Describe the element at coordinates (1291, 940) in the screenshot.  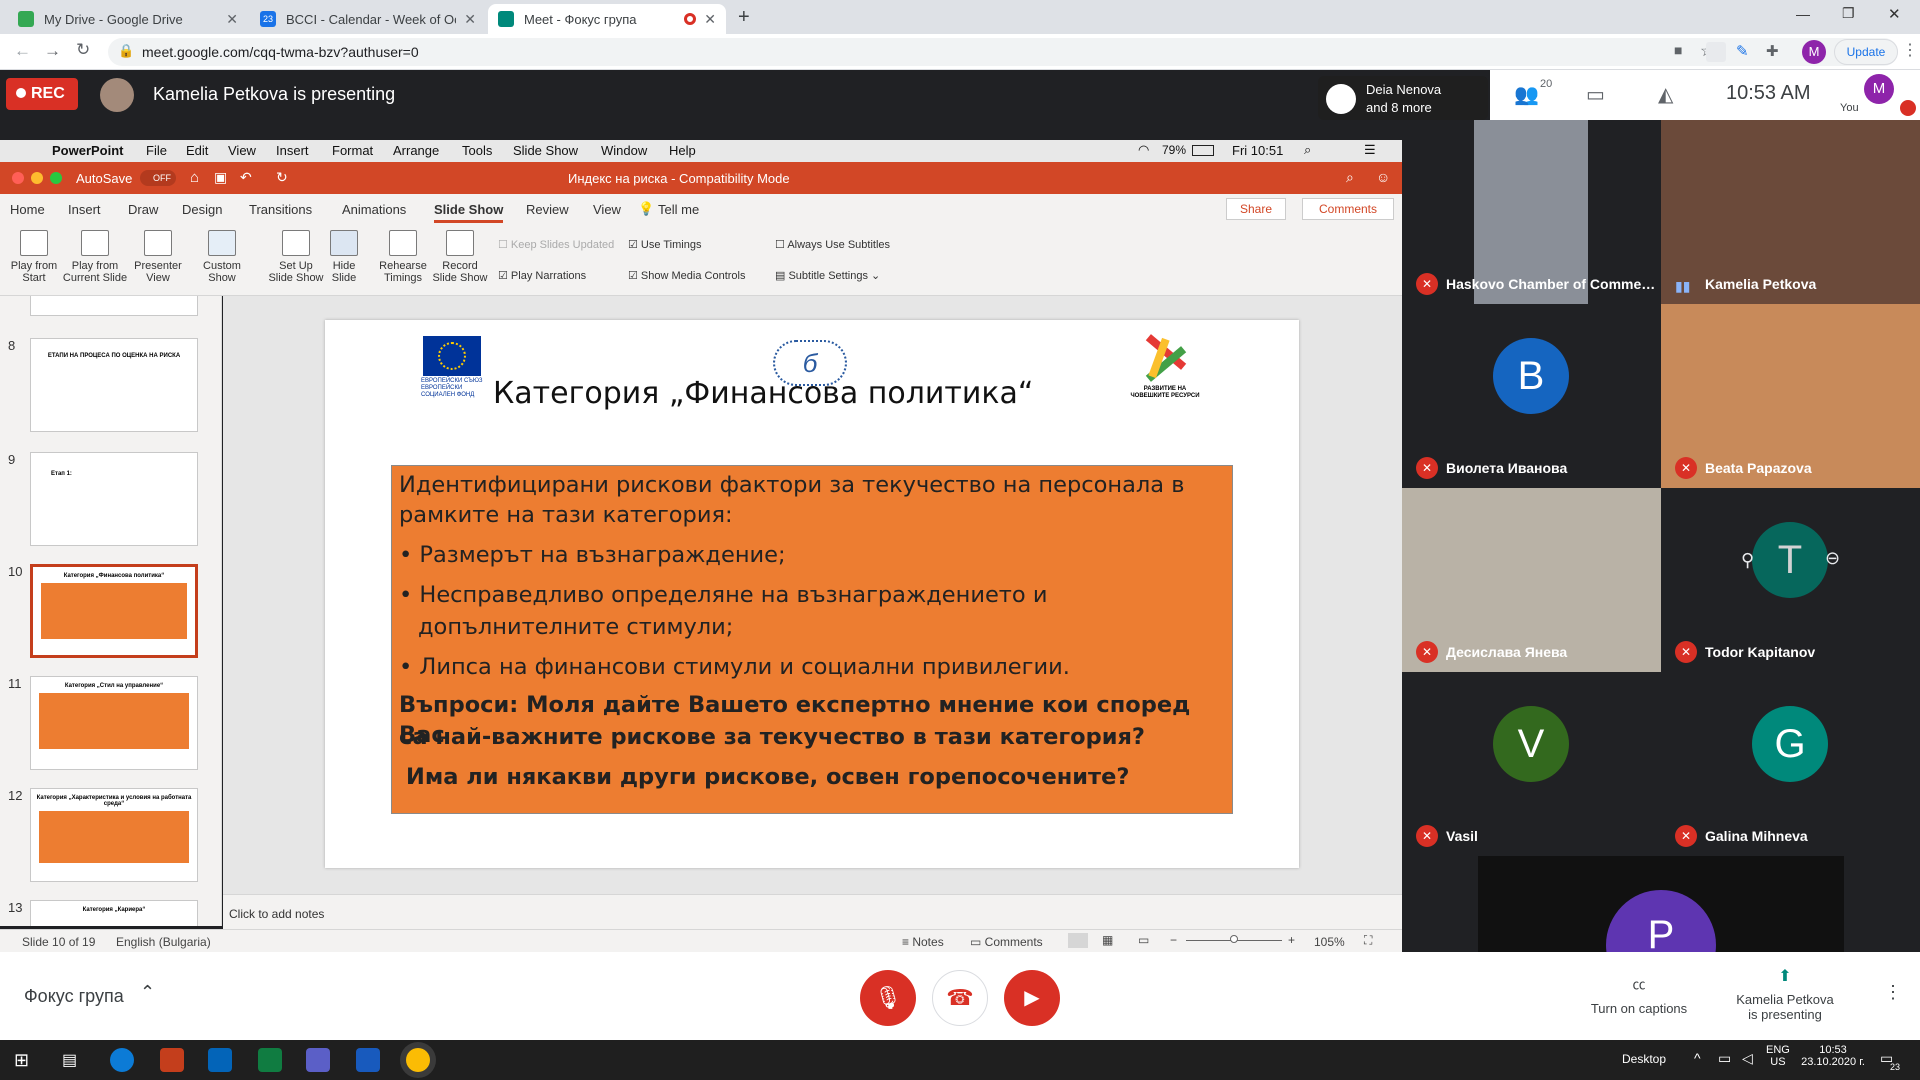
I see `zoom-in-icon: +` at that location.